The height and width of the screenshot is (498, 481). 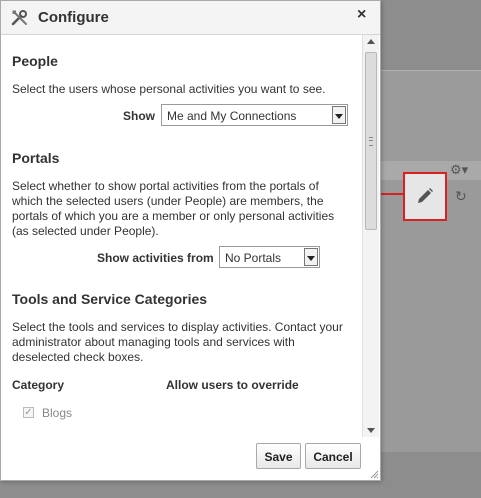 I want to click on close-icon: ×, so click(x=361, y=15).